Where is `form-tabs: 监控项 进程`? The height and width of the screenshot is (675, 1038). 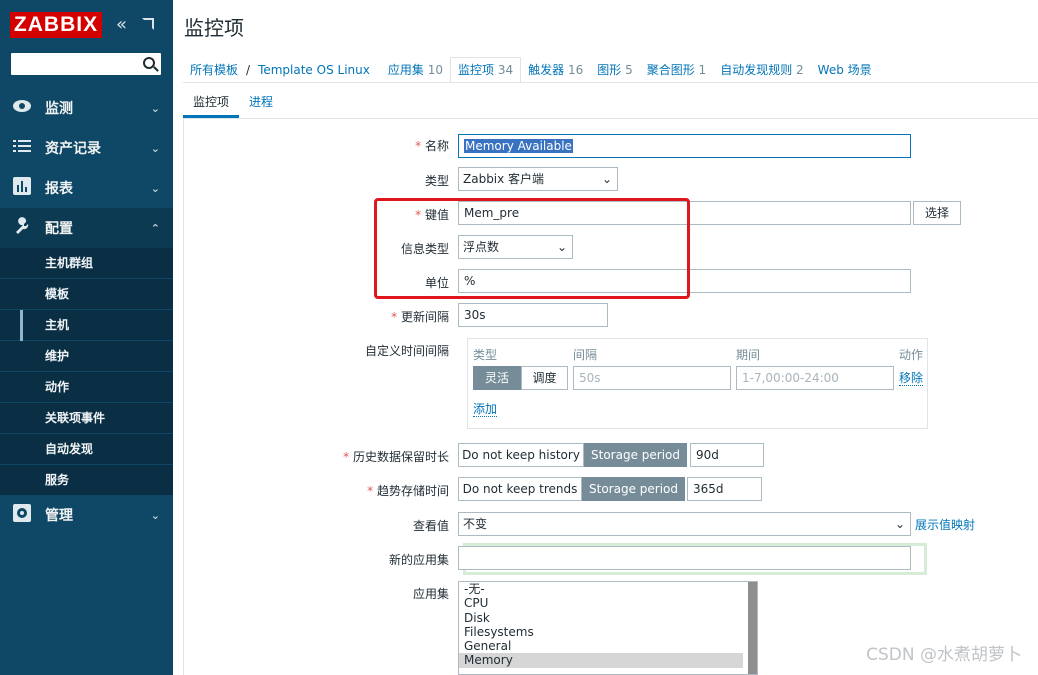 form-tabs: 监控项 进程 is located at coordinates (233, 103).